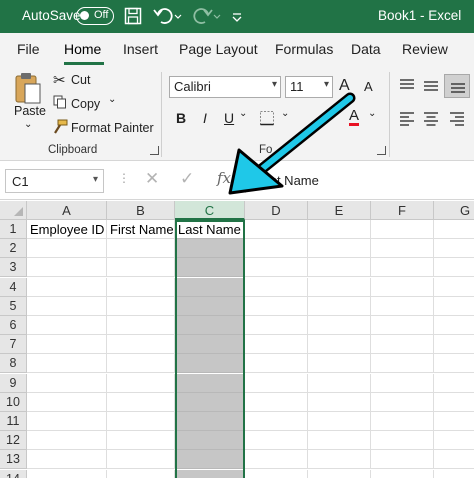  I want to click on save-icon, so click(133, 16).